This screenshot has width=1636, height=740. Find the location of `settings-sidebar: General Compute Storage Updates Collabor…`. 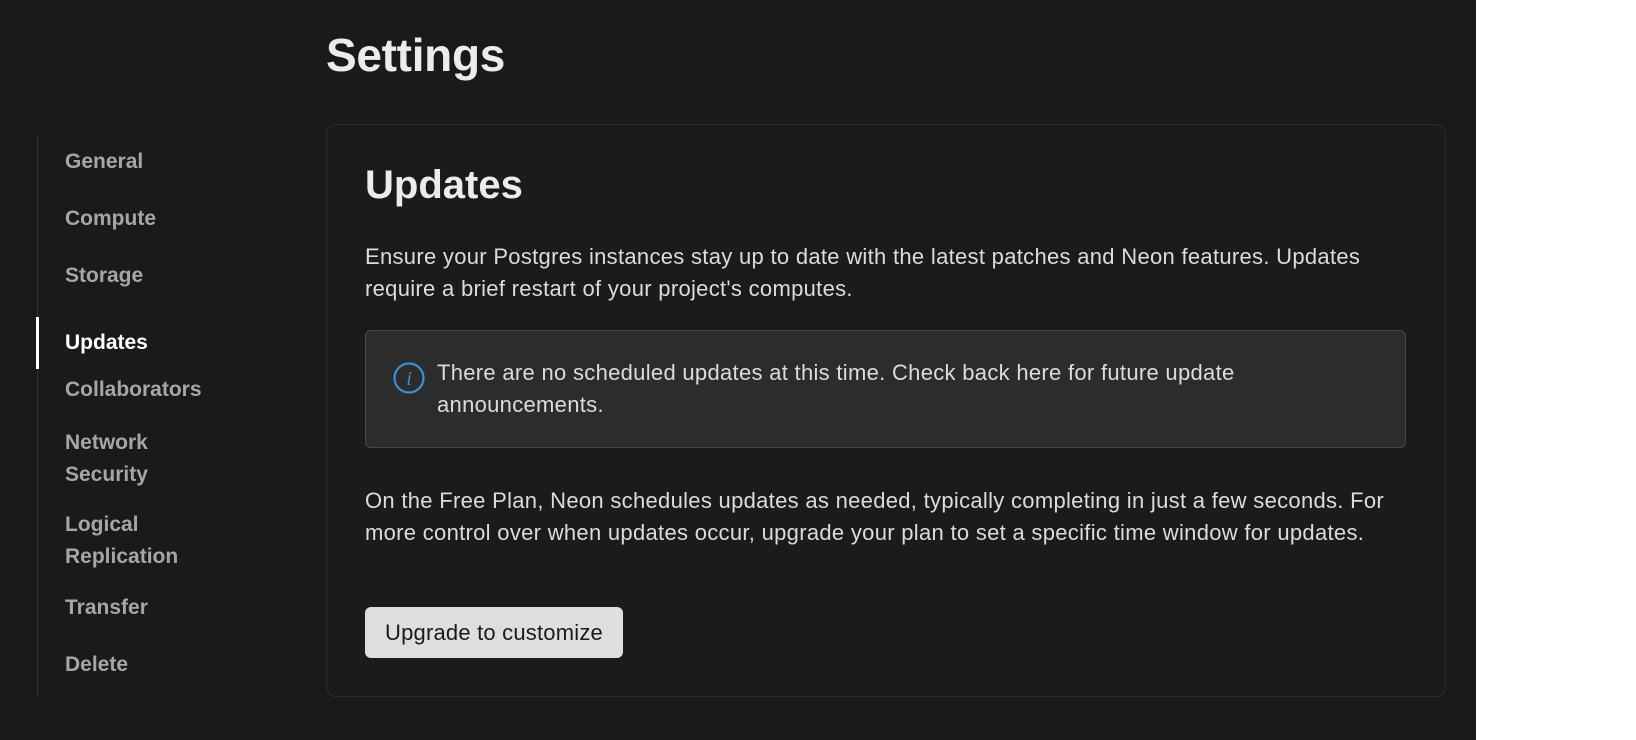

settings-sidebar: General Compute Storage Updates Collabor… is located at coordinates (152, 417).